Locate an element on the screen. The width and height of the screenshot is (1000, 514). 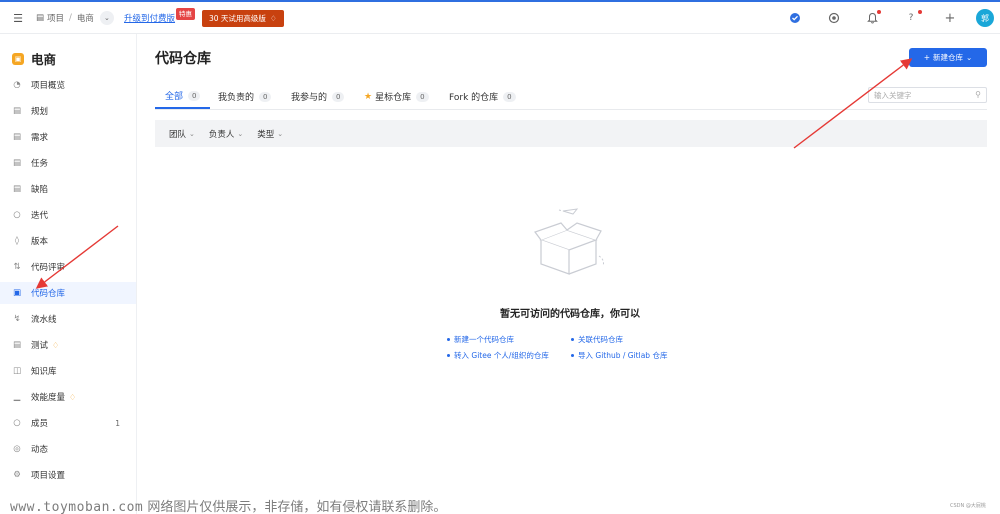
plan-icon: ▤ is located at coordinates (17, 111).